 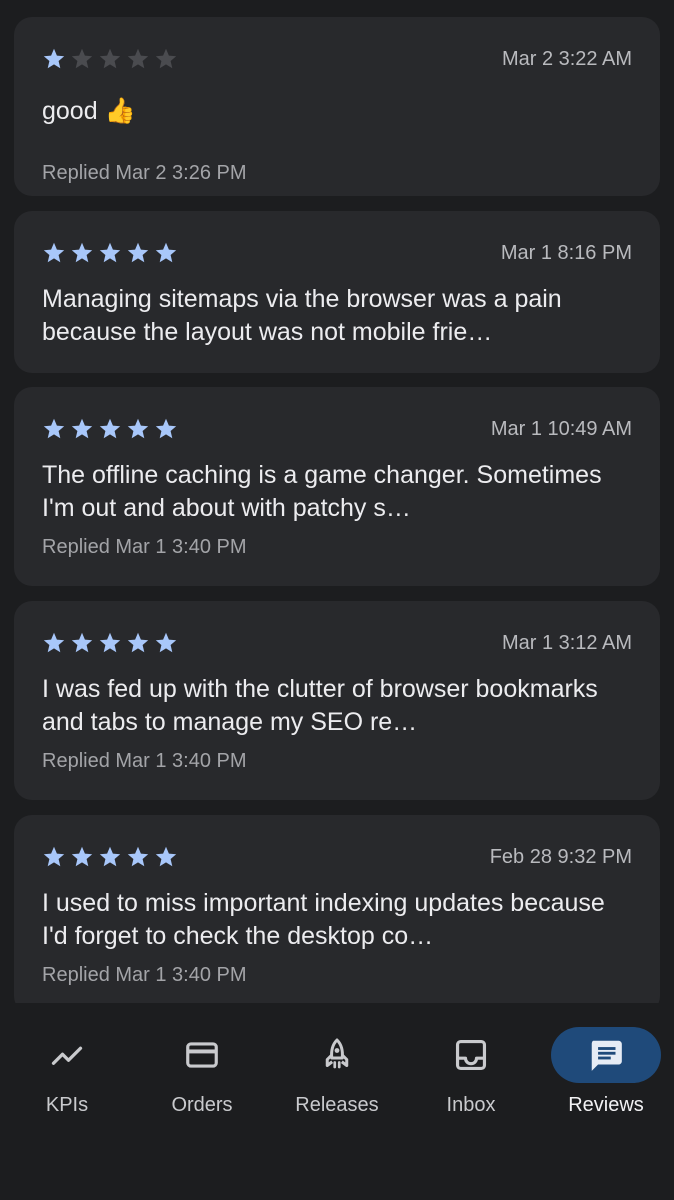 I want to click on nav-item-orders: Orders, so click(x=202, y=1077).